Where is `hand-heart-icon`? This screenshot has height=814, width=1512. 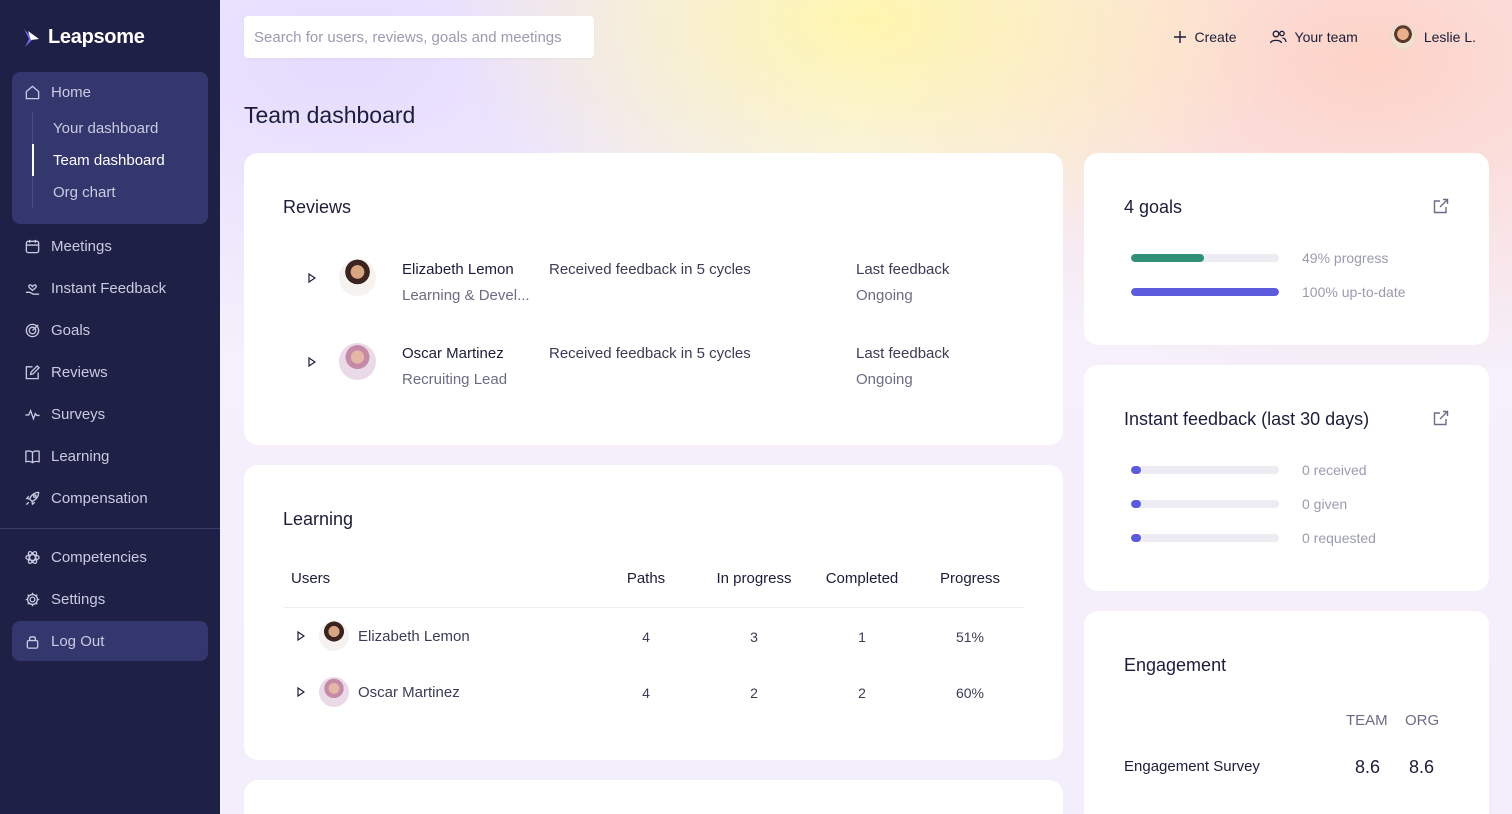 hand-heart-icon is located at coordinates (32, 289).